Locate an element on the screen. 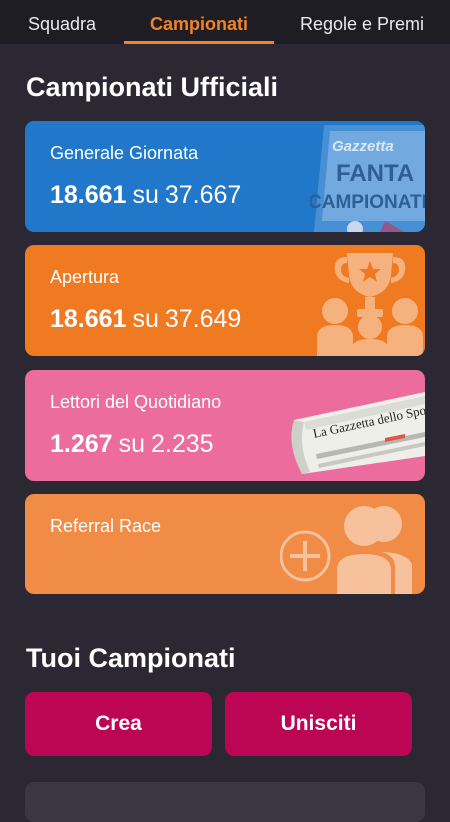 The width and height of the screenshot is (450, 822). active-tab-indicator is located at coordinates (199, 42).